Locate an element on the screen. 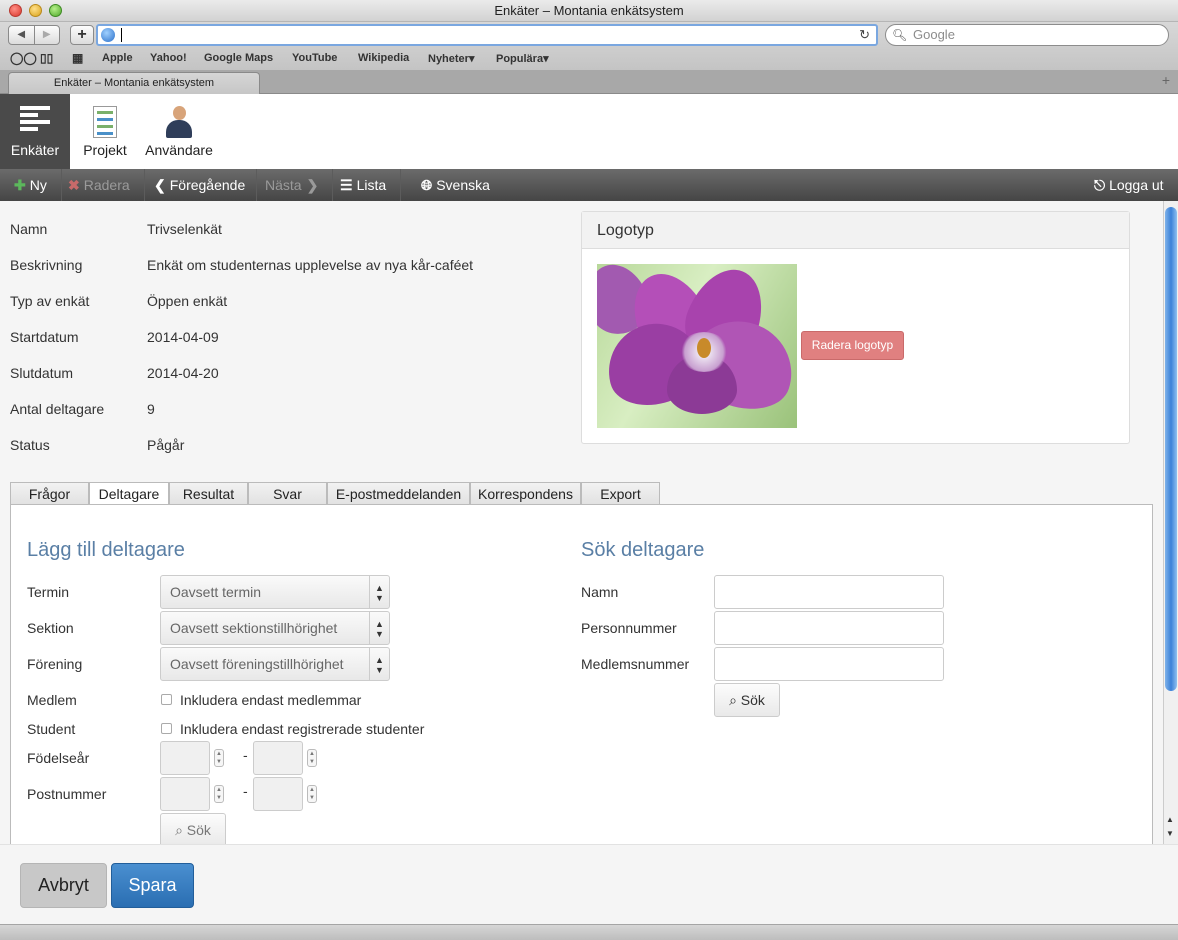 This screenshot has height=940, width=1178. ssn-input is located at coordinates (829, 628).